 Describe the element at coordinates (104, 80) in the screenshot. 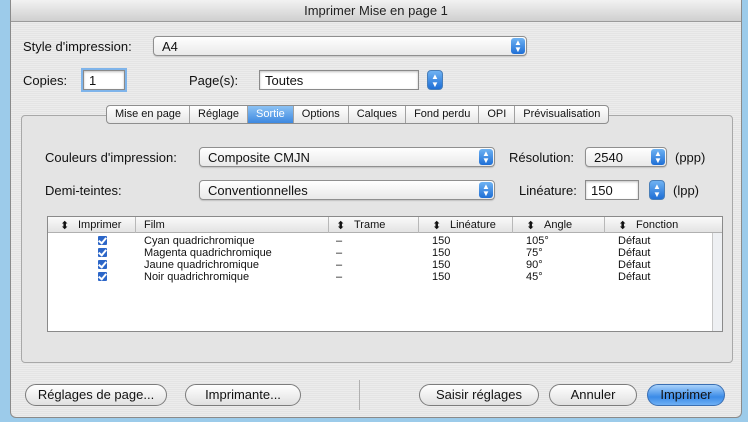

I see `copies-field: 1` at that location.